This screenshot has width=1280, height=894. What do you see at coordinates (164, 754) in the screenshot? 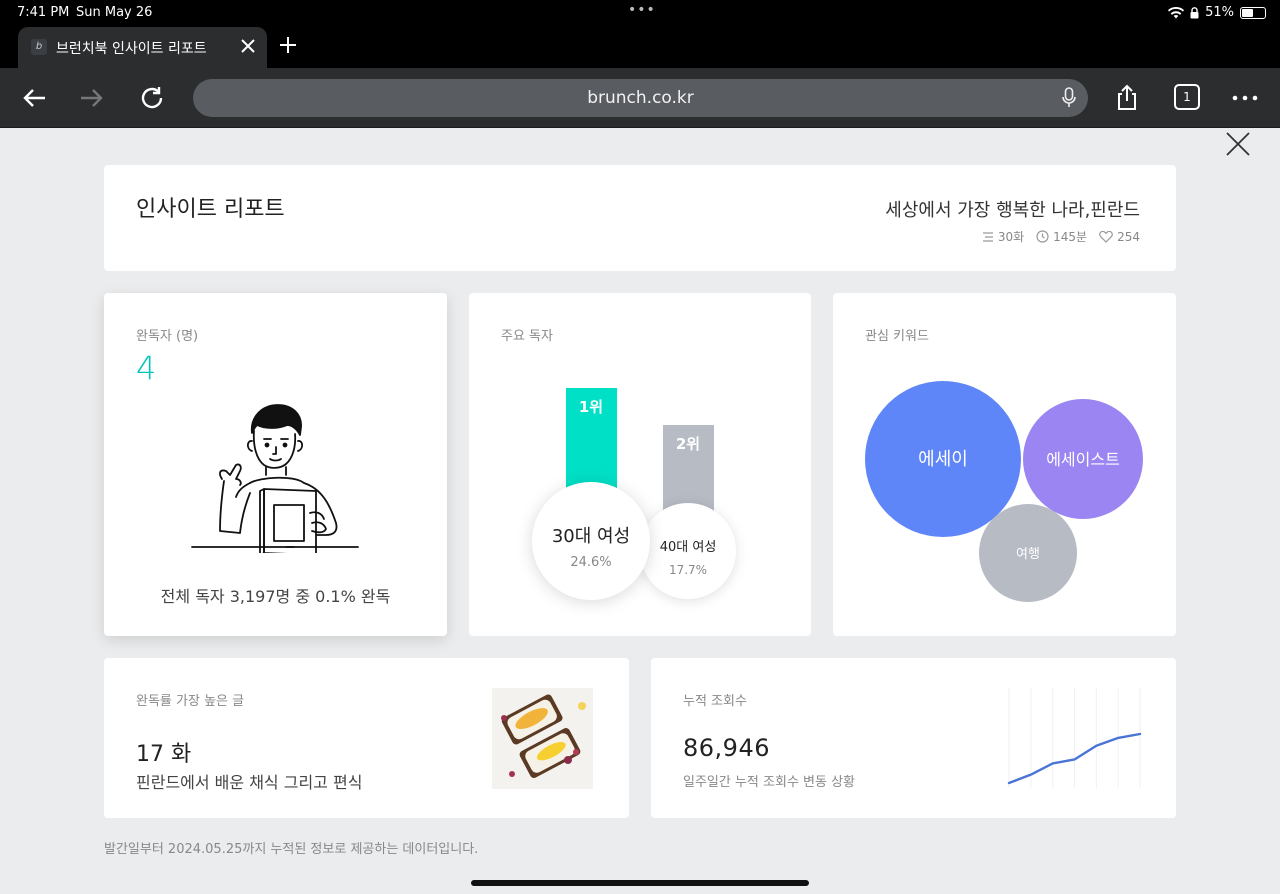
I see `top-post-episode: 17 화` at bounding box center [164, 754].